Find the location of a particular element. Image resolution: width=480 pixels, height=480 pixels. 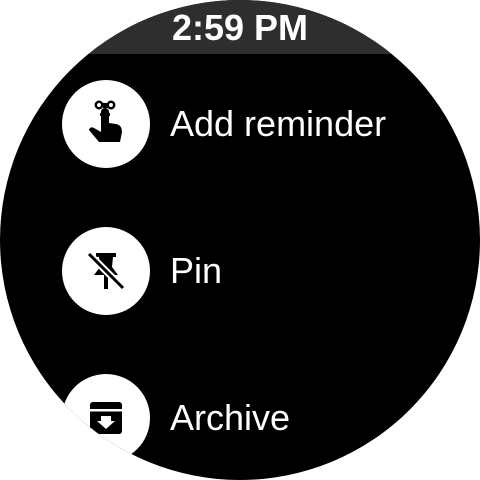

finger-string-reminder-icon is located at coordinates (106, 124).